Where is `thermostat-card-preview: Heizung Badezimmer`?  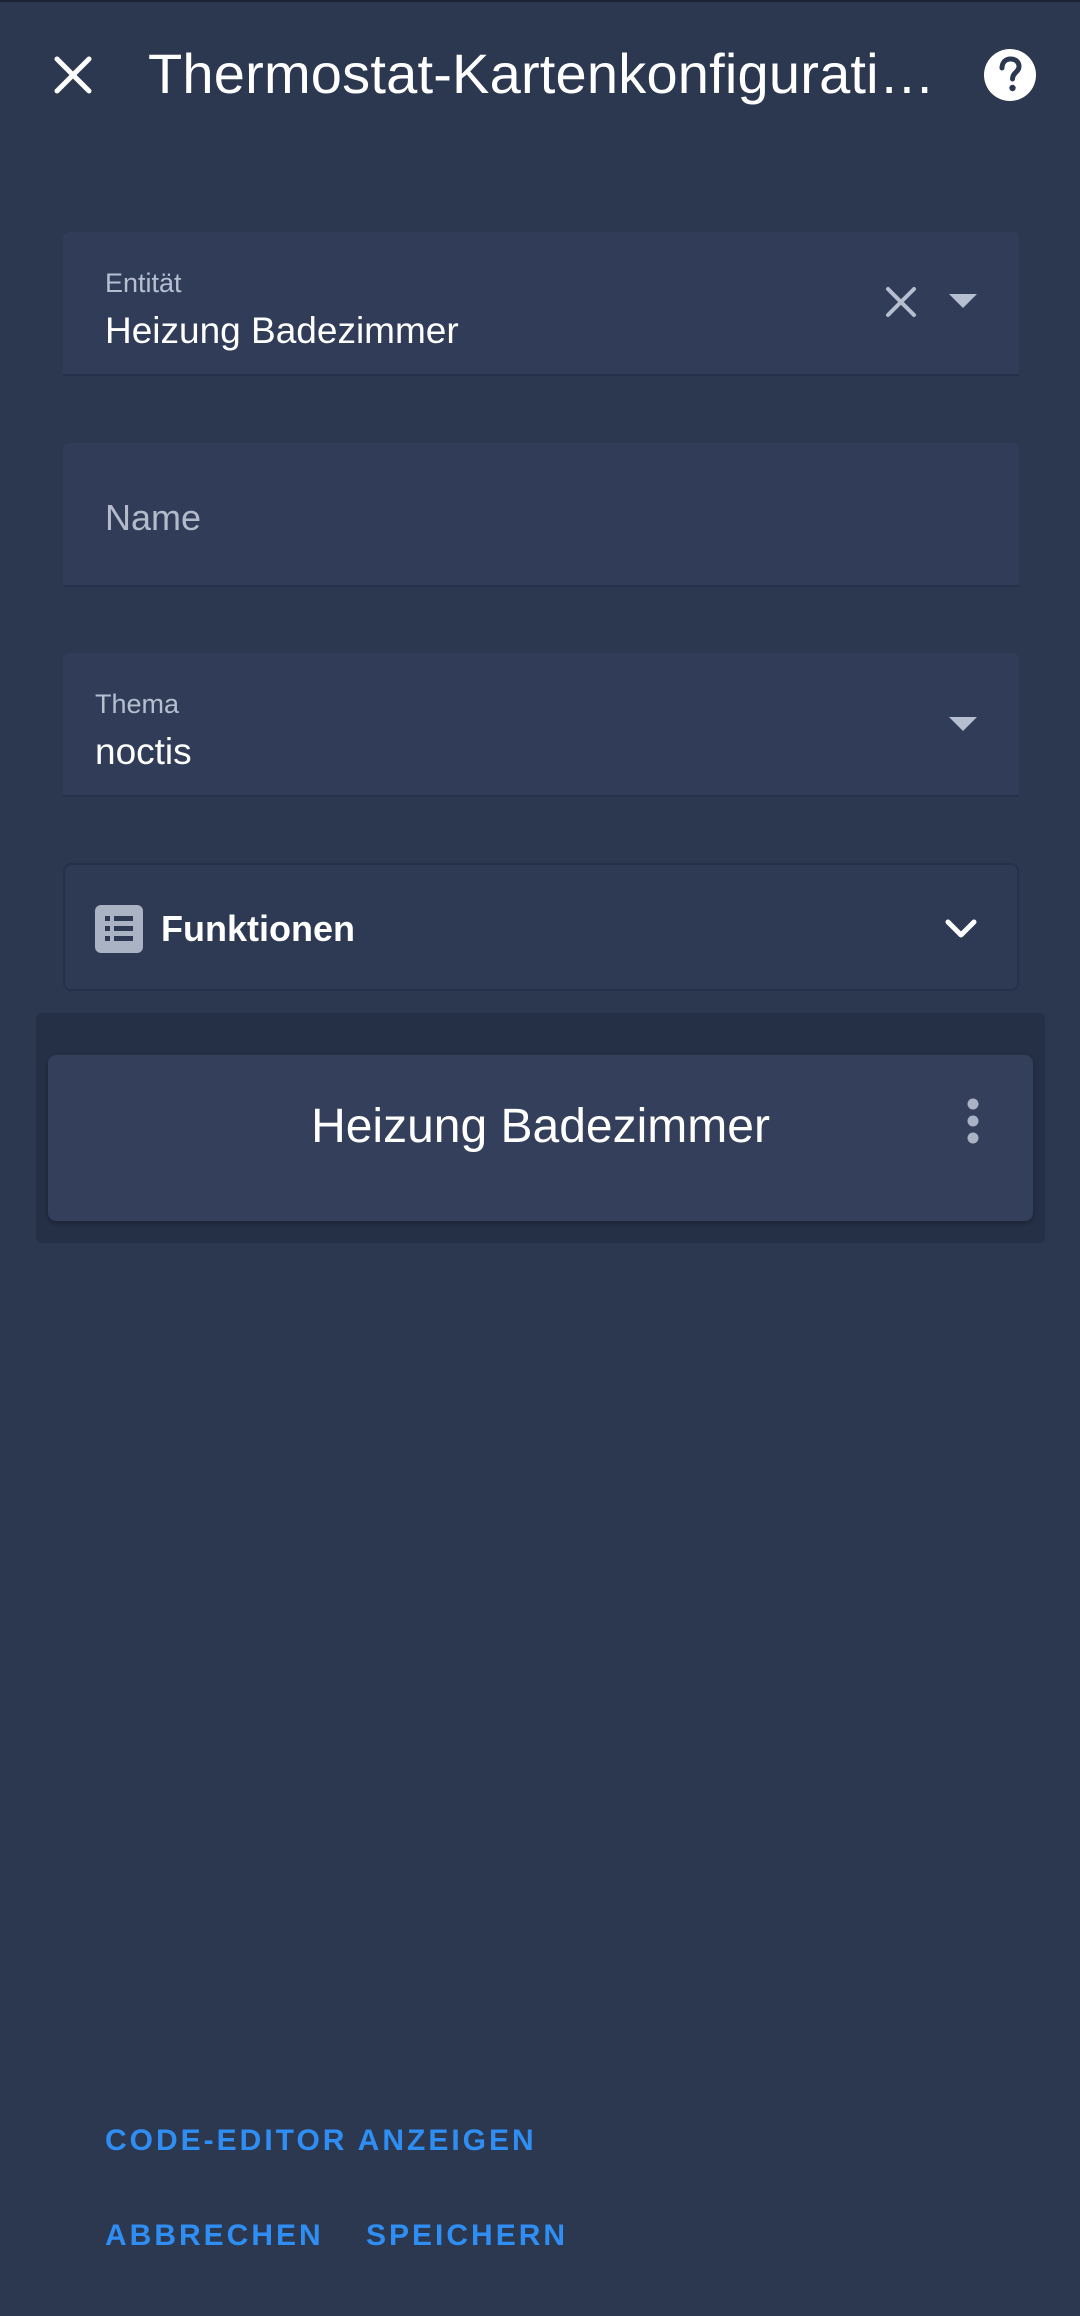 thermostat-card-preview: Heizung Badezimmer is located at coordinates (540, 1138).